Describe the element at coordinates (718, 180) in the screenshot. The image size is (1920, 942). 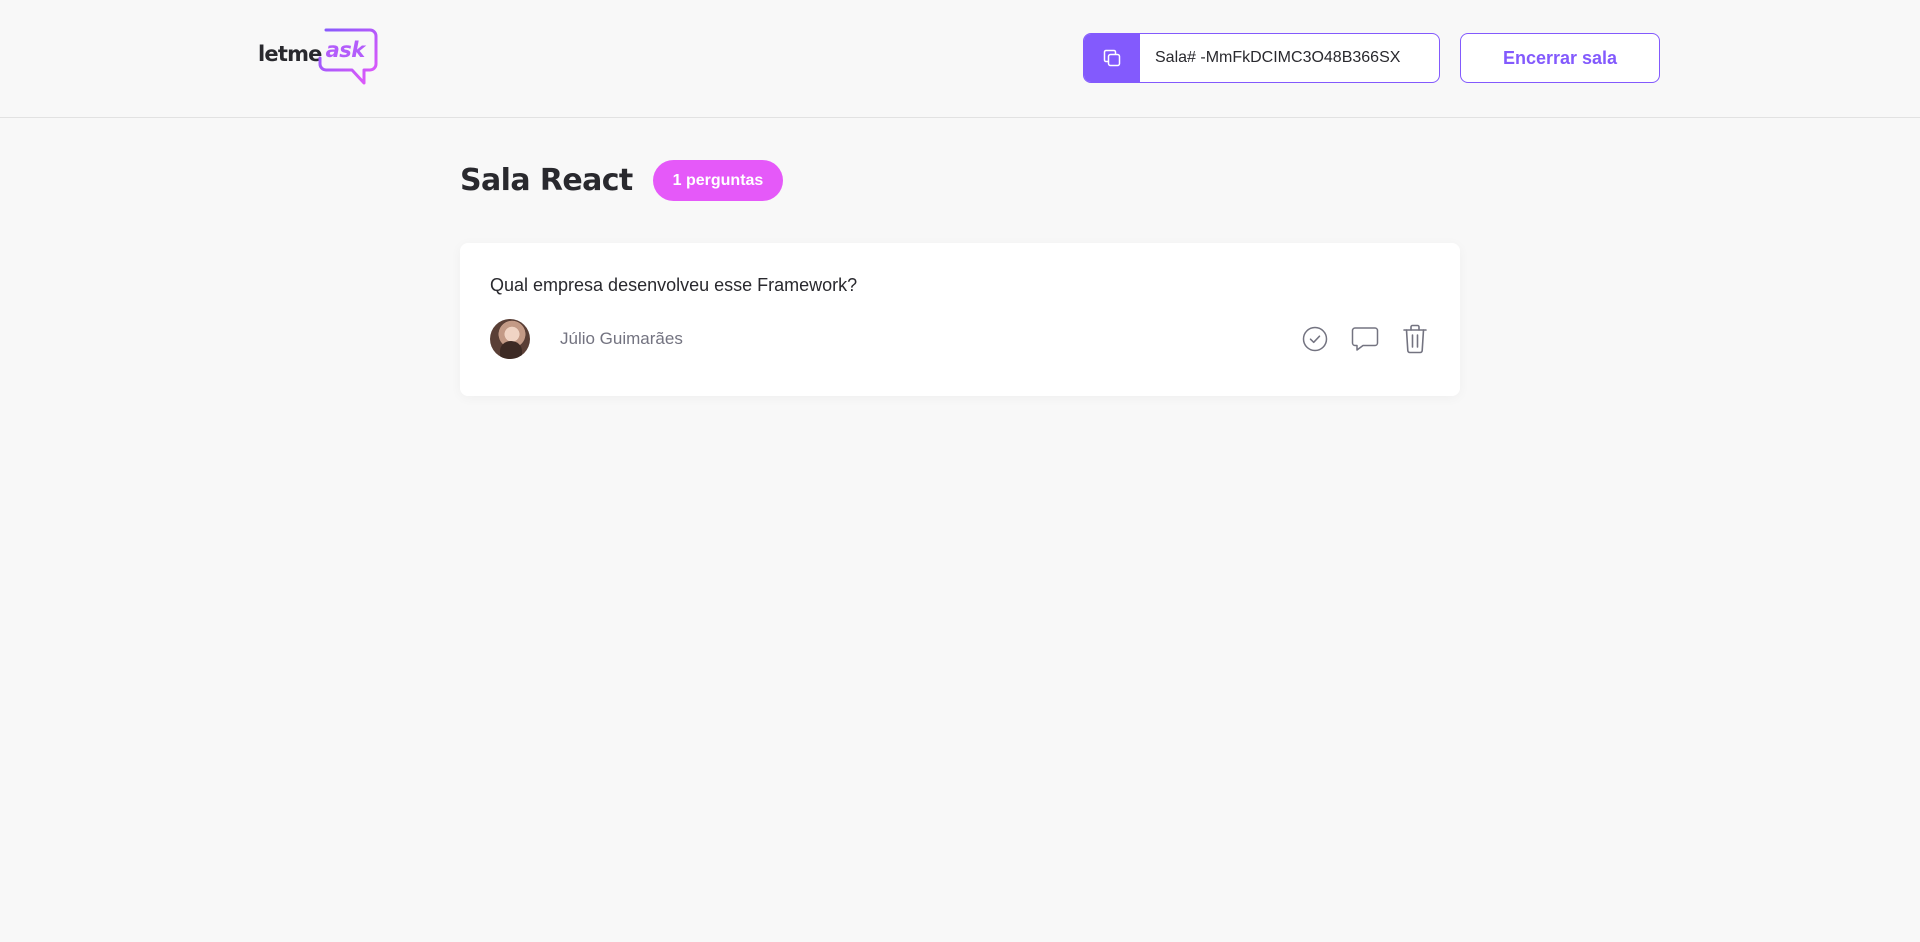
I see `question-count-badge: 1 perguntas` at that location.